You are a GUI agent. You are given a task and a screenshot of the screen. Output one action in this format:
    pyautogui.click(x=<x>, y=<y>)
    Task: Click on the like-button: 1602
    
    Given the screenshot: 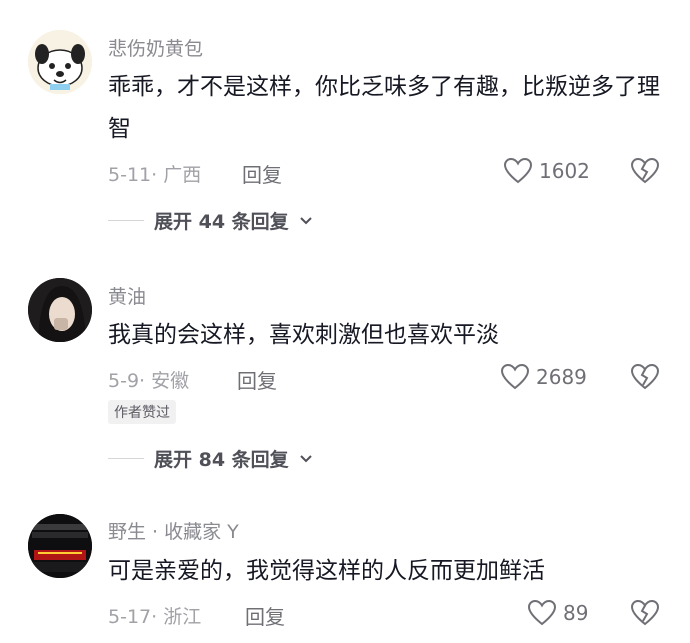 What is the action you would take?
    pyautogui.click(x=546, y=171)
    